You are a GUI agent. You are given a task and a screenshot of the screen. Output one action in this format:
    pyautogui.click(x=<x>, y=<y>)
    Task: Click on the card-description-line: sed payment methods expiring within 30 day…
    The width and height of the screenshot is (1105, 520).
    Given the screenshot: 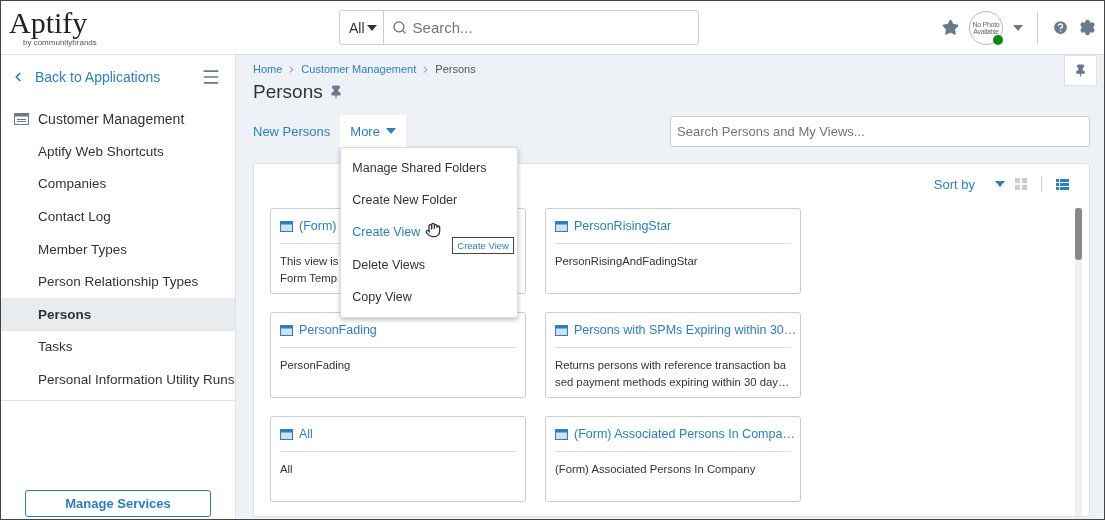 What is the action you would take?
    pyautogui.click(x=672, y=382)
    